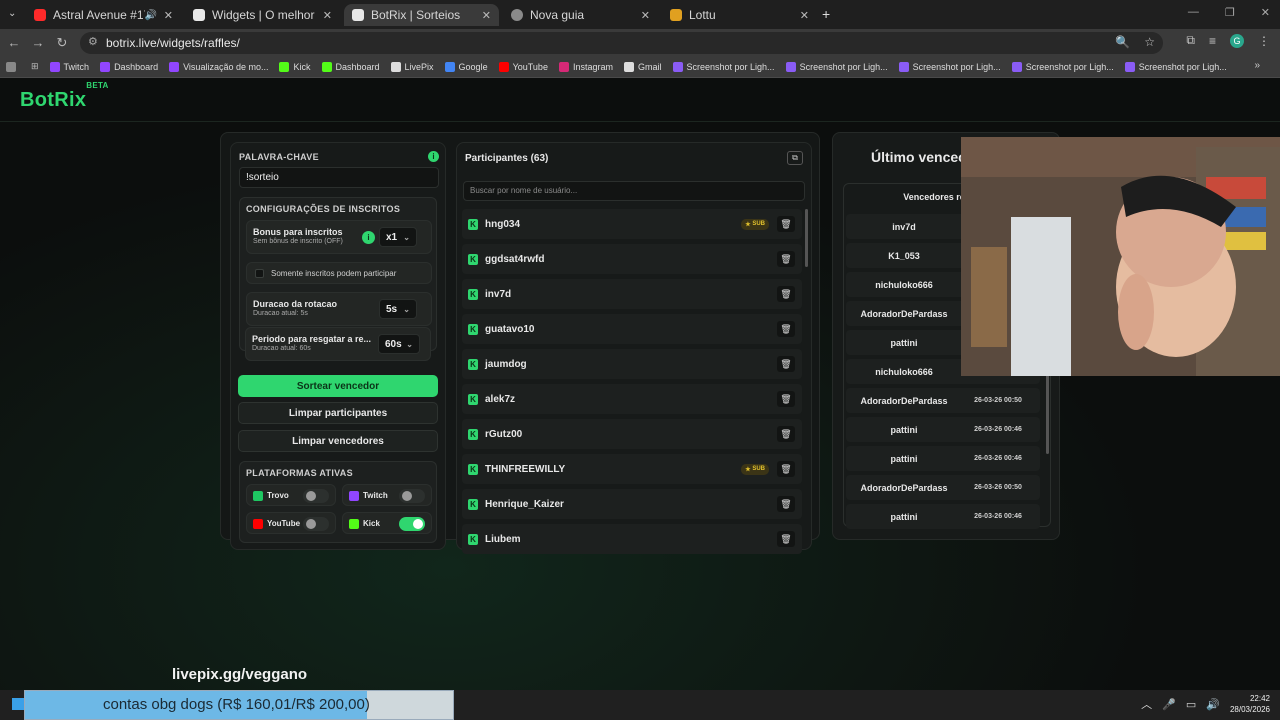  Describe the element at coordinates (151, 15) in the screenshot. I see `speaker-icon: 🔊` at that location.